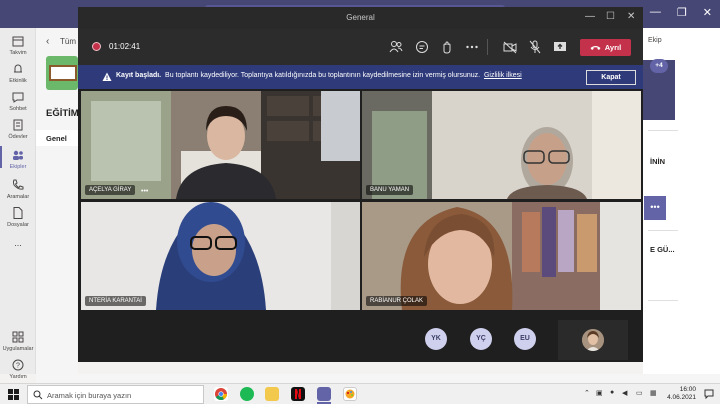  What do you see at coordinates (18, 225) in the screenshot?
I see `rail-label: Dosyalar` at bounding box center [18, 225].